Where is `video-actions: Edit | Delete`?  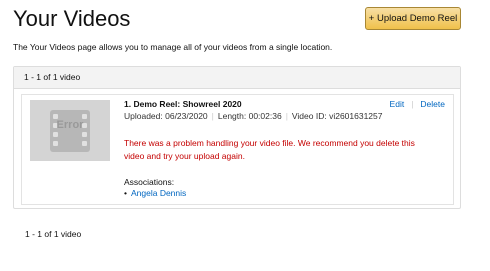 video-actions: Edit | Delete is located at coordinates (417, 104).